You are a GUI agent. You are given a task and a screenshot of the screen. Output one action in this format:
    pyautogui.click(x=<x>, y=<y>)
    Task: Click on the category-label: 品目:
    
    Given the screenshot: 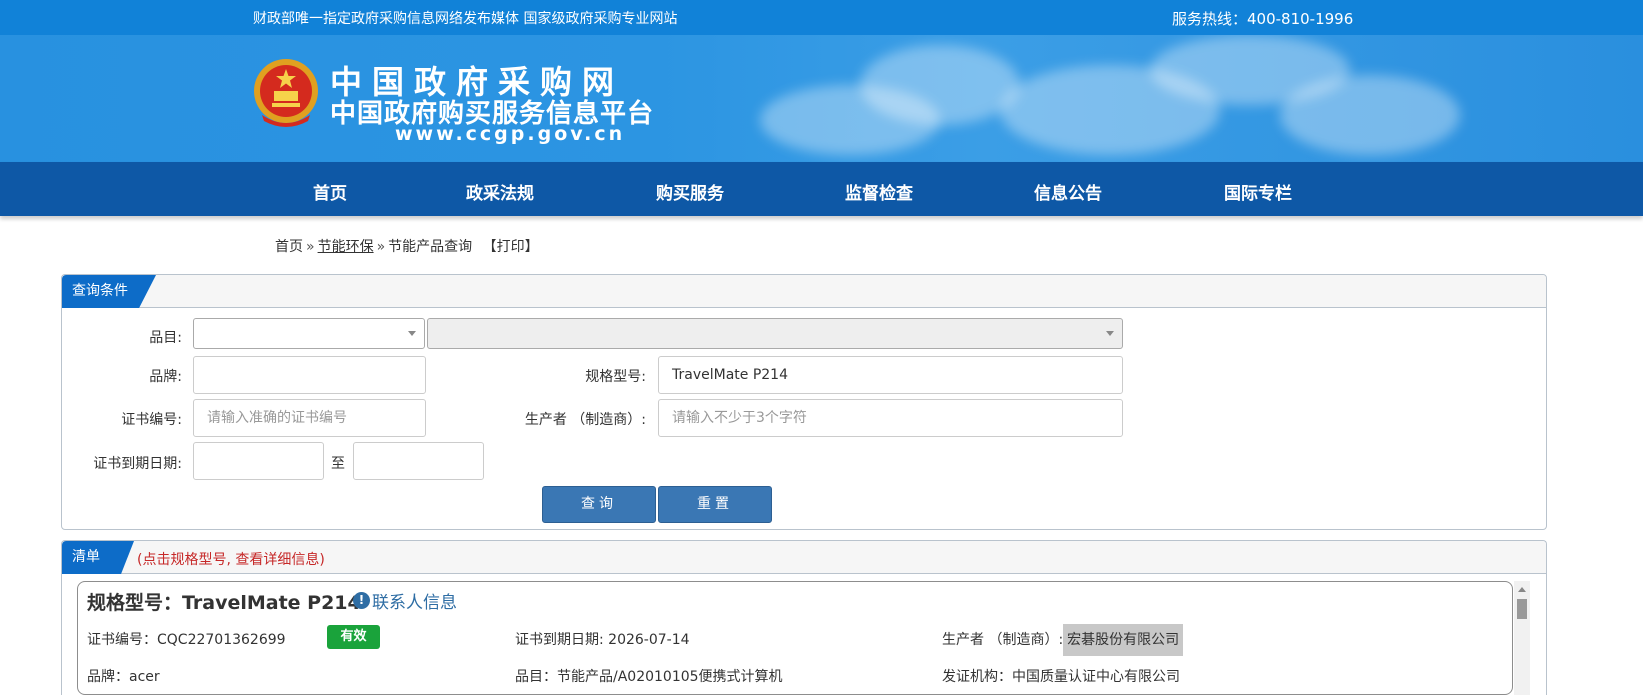 What is the action you would take?
    pyautogui.click(x=165, y=338)
    